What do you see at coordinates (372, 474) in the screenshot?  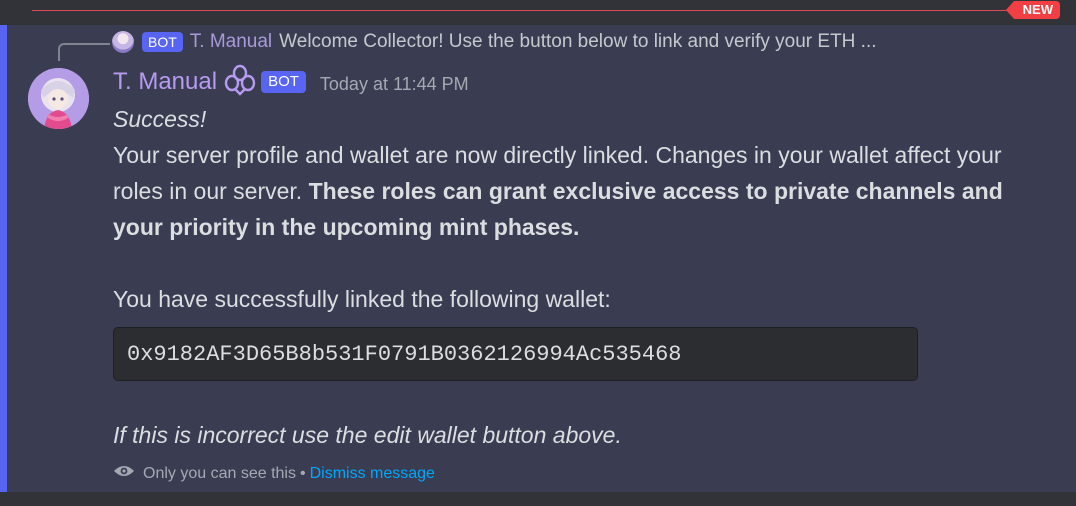 I see `dismiss-message-link: Dismiss message` at bounding box center [372, 474].